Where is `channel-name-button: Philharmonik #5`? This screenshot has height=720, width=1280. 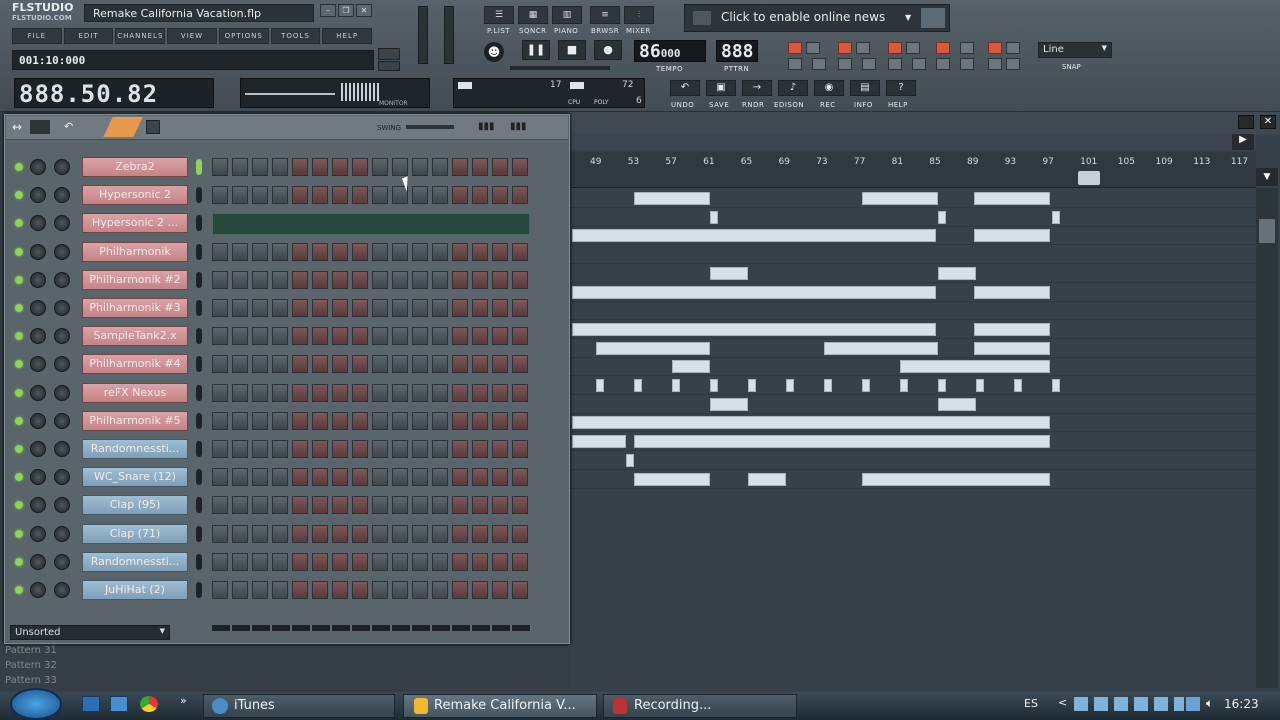 channel-name-button: Philharmonik #5 is located at coordinates (135, 420).